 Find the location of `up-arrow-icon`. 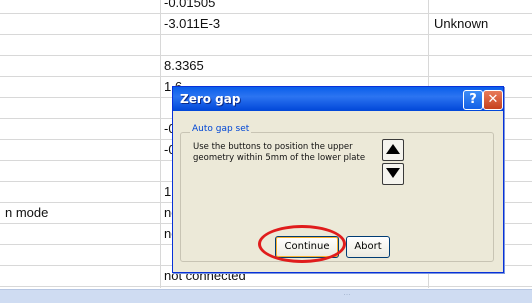

up-arrow-icon is located at coordinates (393, 149).